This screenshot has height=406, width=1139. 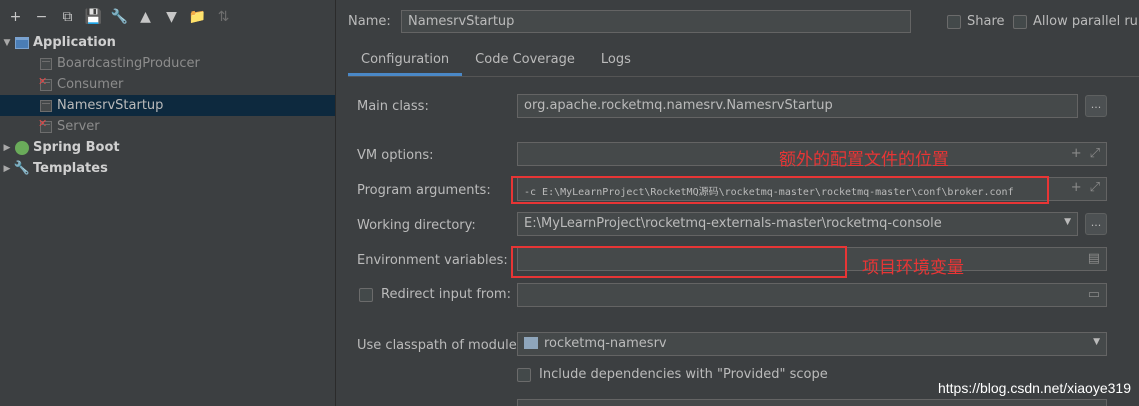 I want to click on share-checkbox: Share, so click(x=976, y=21).